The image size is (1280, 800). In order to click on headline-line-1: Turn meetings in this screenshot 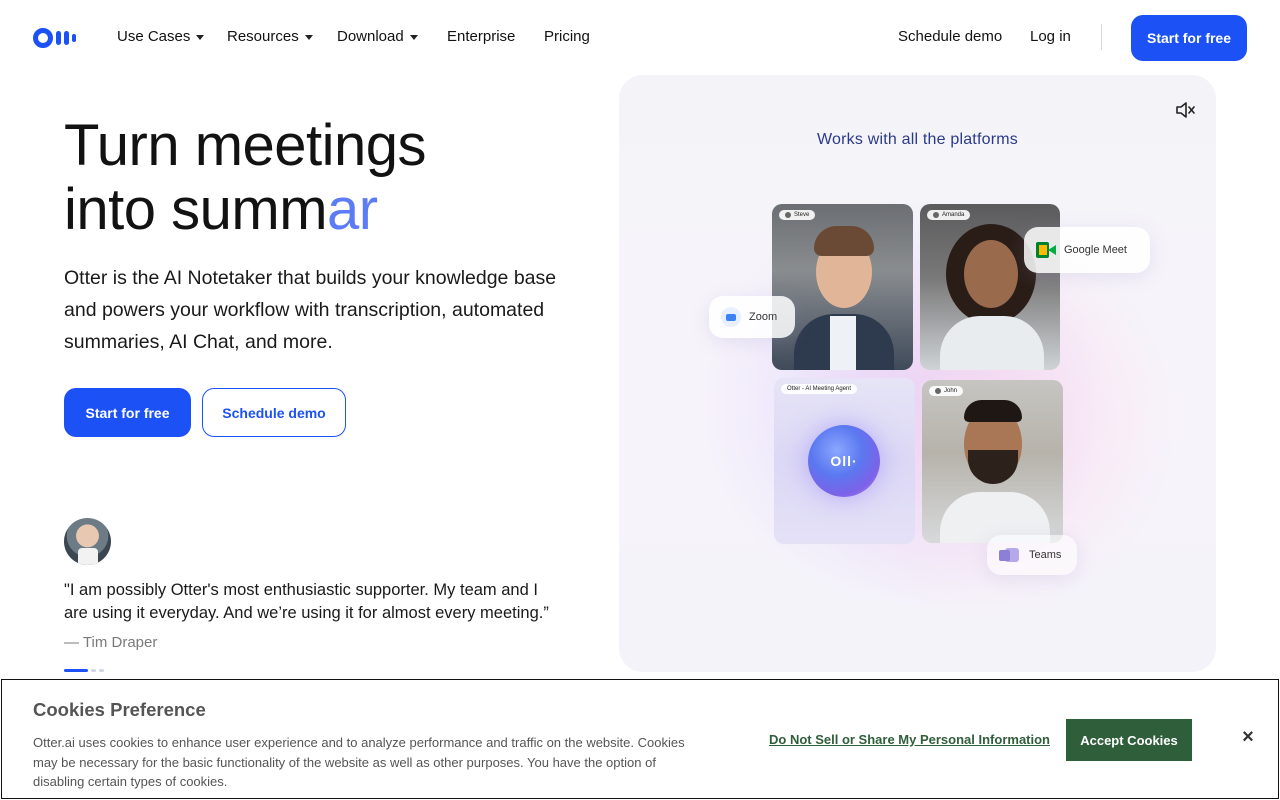, I will do `click(245, 145)`.